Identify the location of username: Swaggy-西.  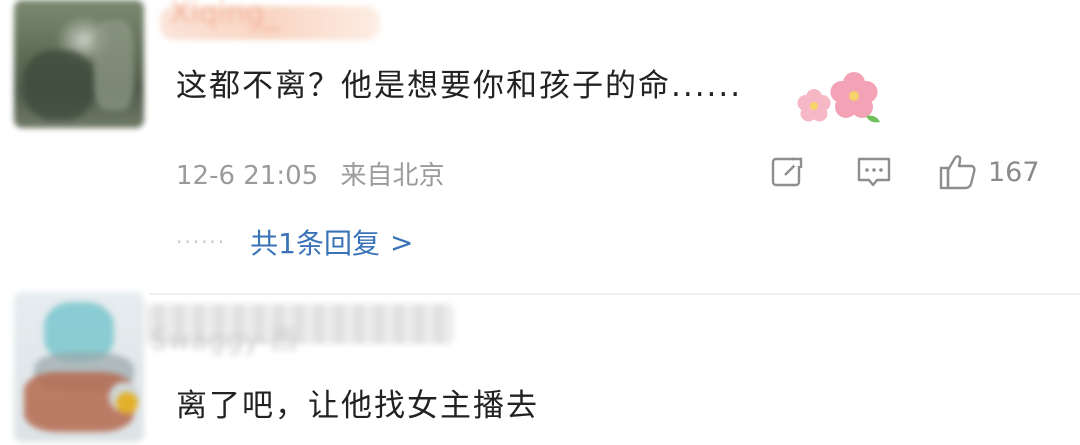
(299, 331).